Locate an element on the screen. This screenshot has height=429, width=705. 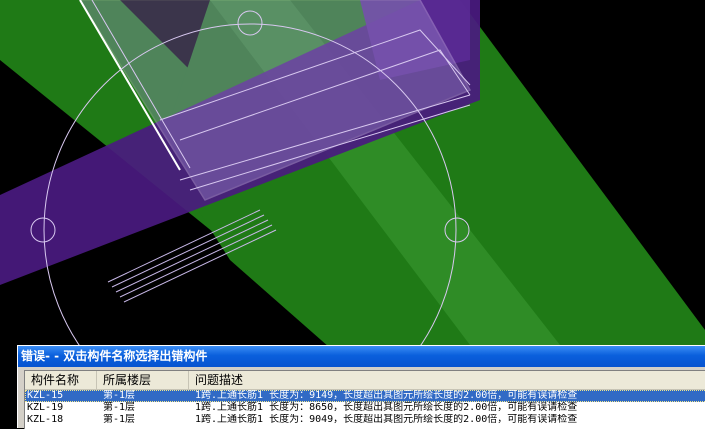
column-header-floor: 所属楼层 is located at coordinates (143, 380).